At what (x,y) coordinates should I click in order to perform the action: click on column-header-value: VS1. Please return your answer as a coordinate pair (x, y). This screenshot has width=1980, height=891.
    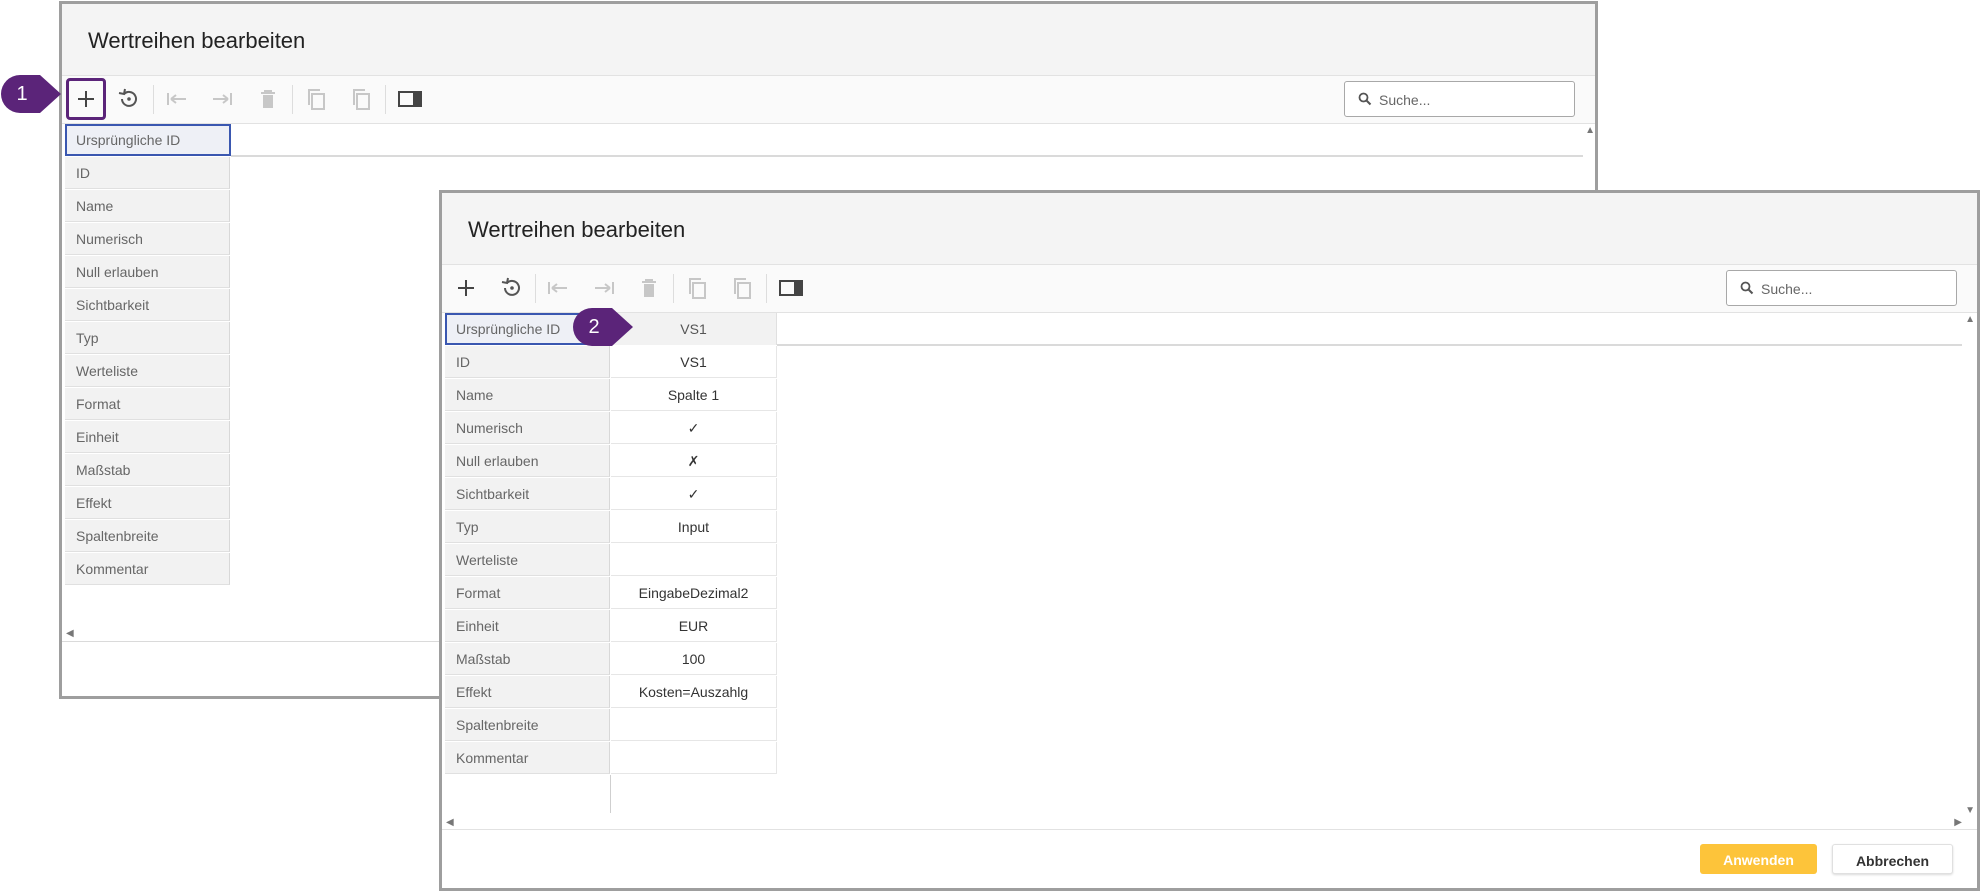
    Looking at the image, I should click on (694, 329).